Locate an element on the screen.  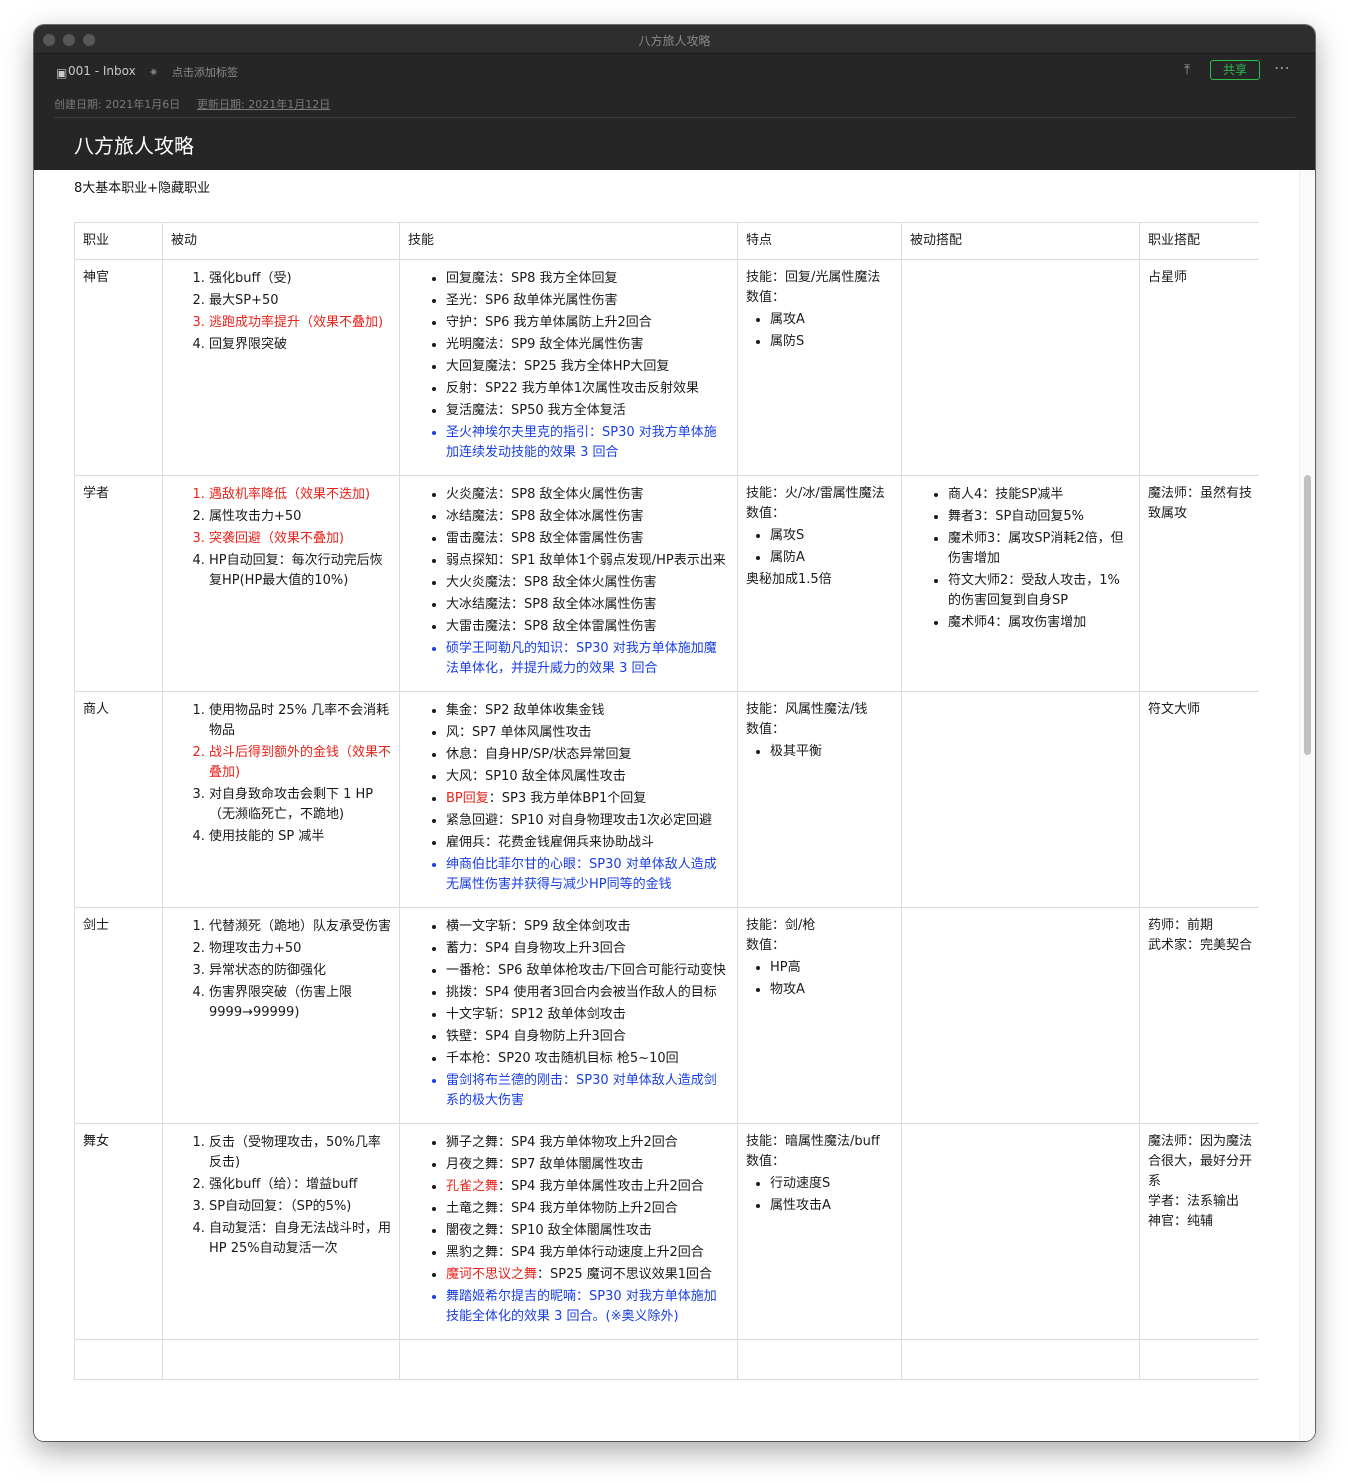
job-cell: 剑士 is located at coordinates (118, 1015).